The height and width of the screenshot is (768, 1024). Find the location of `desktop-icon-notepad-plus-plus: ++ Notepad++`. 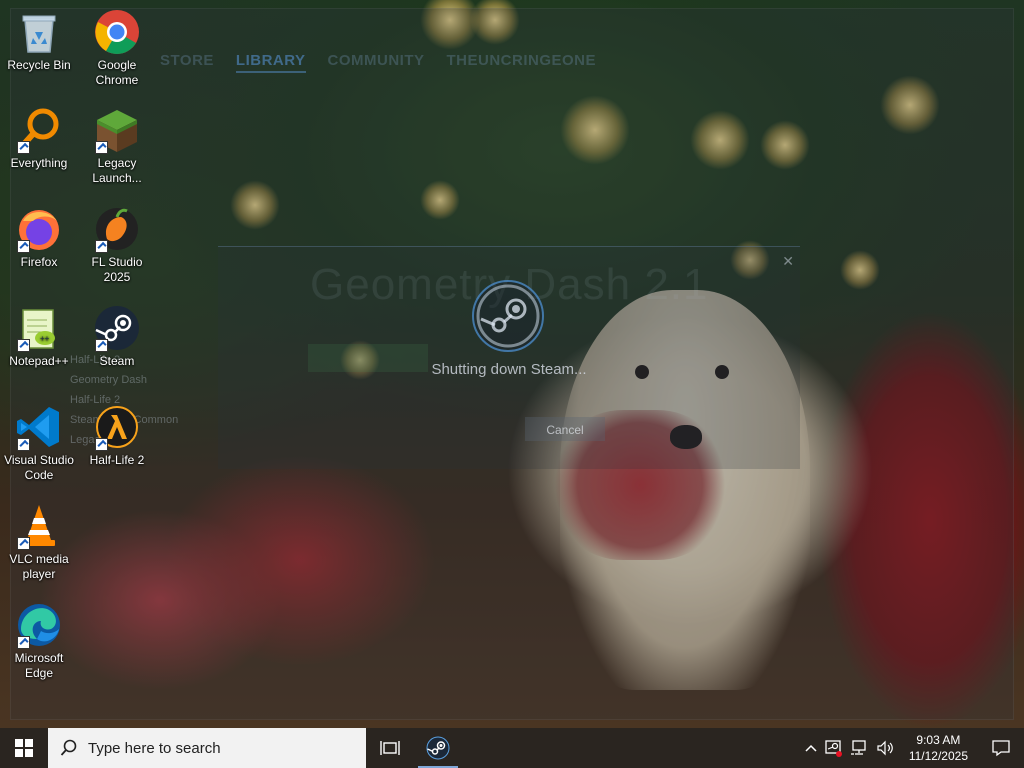

desktop-icon-notepad-plus-plus: ++ Notepad++ is located at coordinates (39, 336).